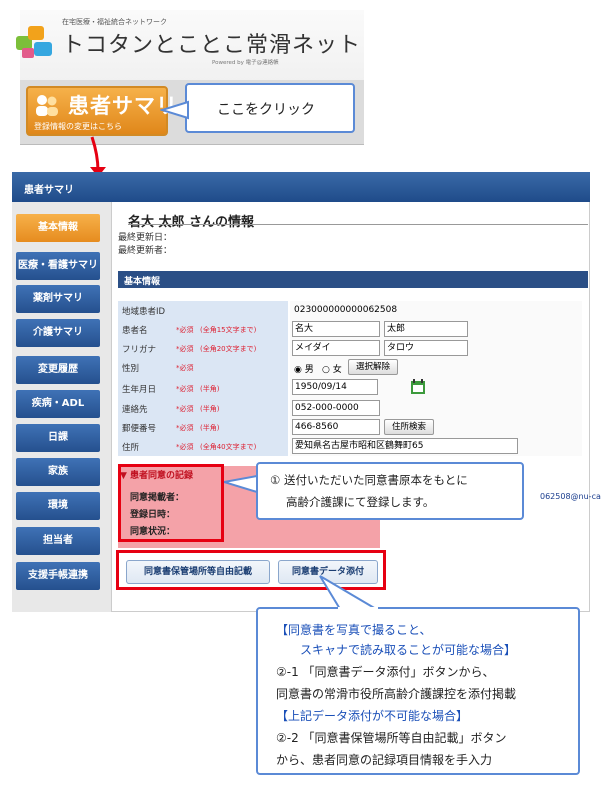 The image size is (605, 785). What do you see at coordinates (408, 650) in the screenshot?
I see `callout-line: スキャナで読み取ることが可能な場合】` at bounding box center [408, 650].